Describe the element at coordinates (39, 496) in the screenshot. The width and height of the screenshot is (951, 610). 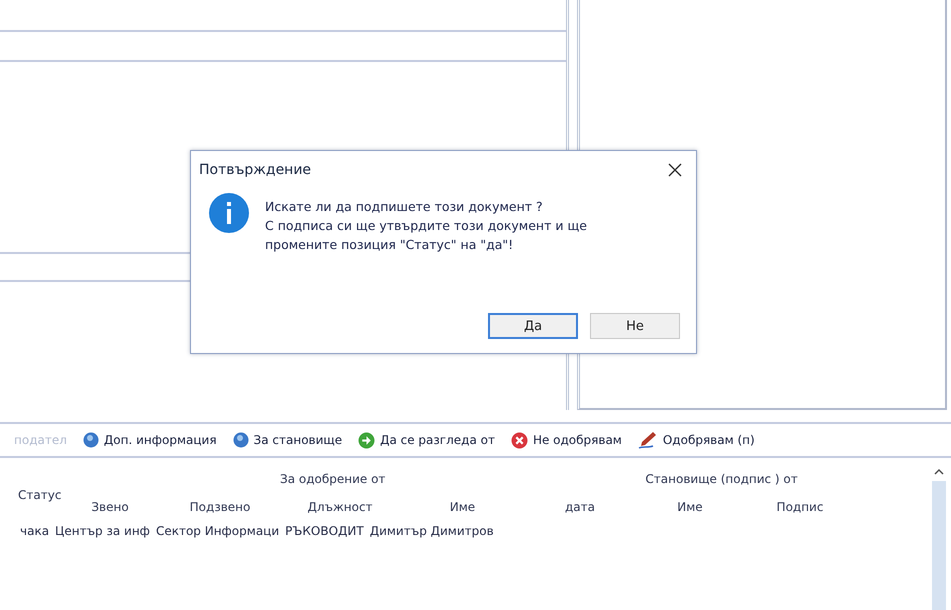
I see `column-header: Статус` at that location.